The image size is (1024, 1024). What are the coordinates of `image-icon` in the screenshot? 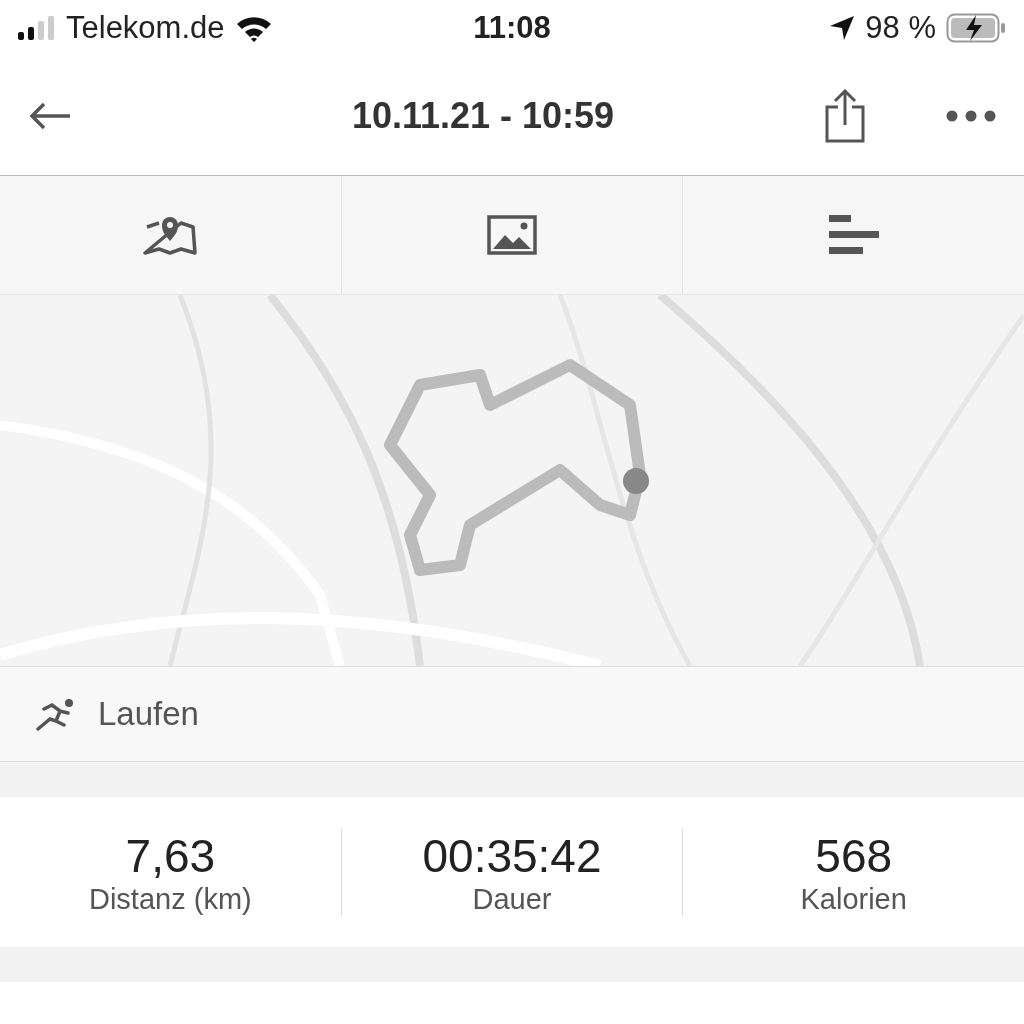 It's located at (512, 235).